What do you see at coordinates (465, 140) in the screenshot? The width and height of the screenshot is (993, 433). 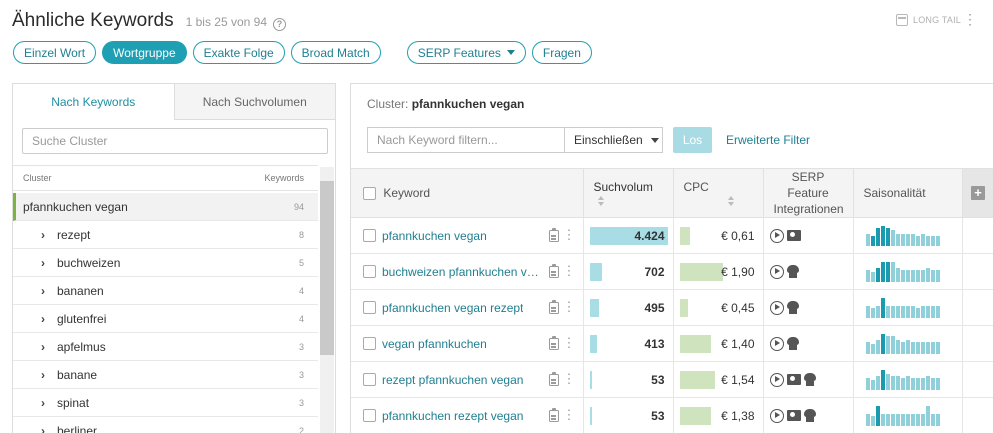 I see `keyword-filter-input` at bounding box center [465, 140].